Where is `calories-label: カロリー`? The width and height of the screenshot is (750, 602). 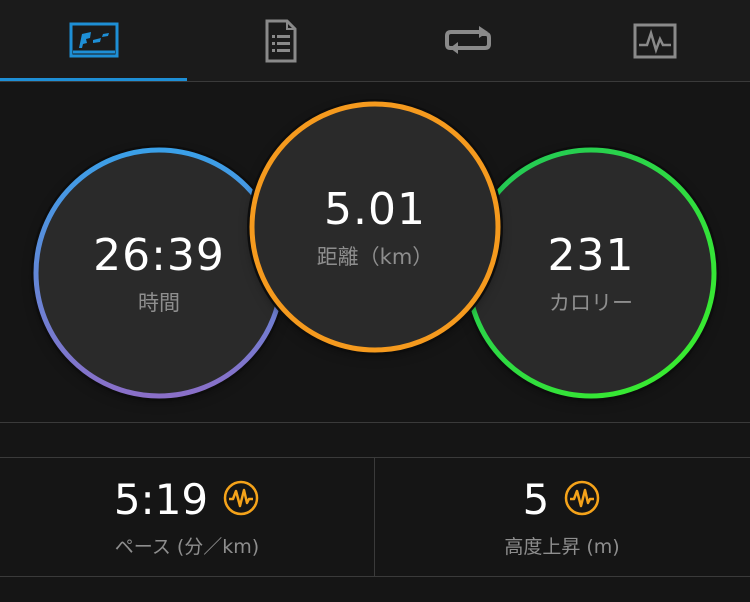 calories-label: カロリー is located at coordinates (591, 302).